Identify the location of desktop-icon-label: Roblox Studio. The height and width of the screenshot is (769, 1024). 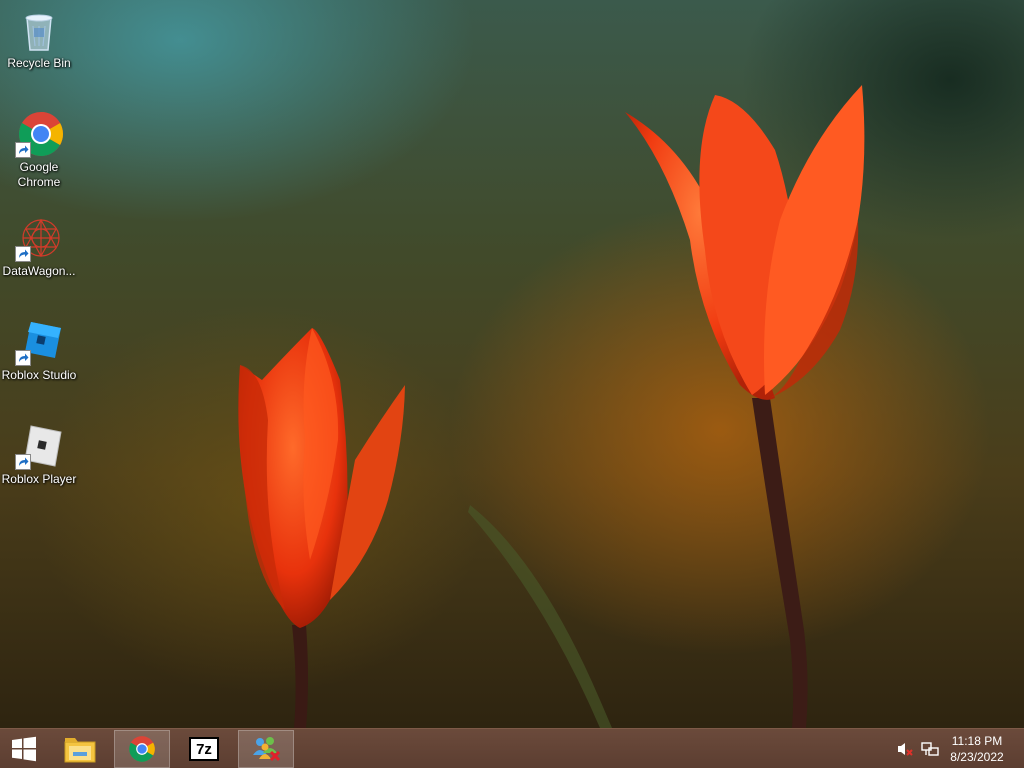
(39, 375).